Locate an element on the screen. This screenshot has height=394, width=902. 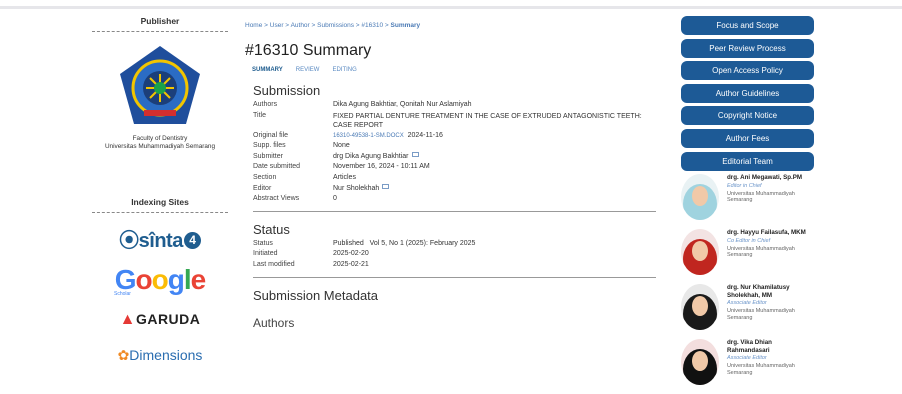
breadcrumb-submissions: Submissions is located at coordinates (335, 25).